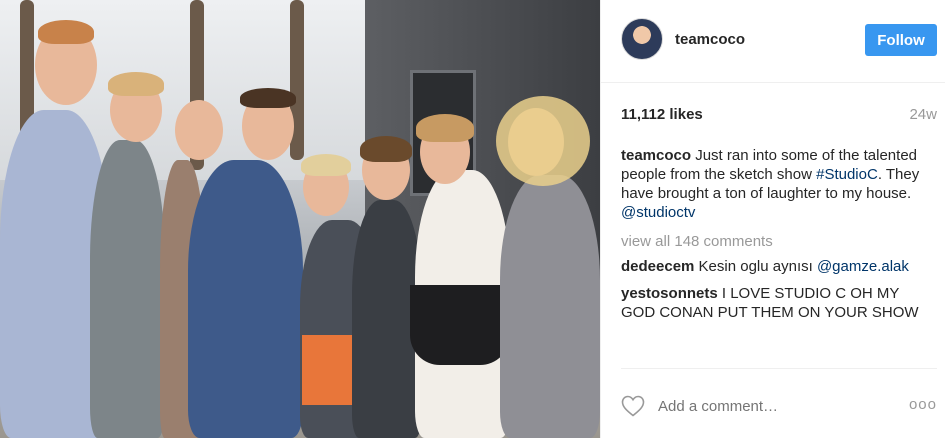 The image size is (945, 439). I want to click on comment-username: dedeecem, so click(657, 266).